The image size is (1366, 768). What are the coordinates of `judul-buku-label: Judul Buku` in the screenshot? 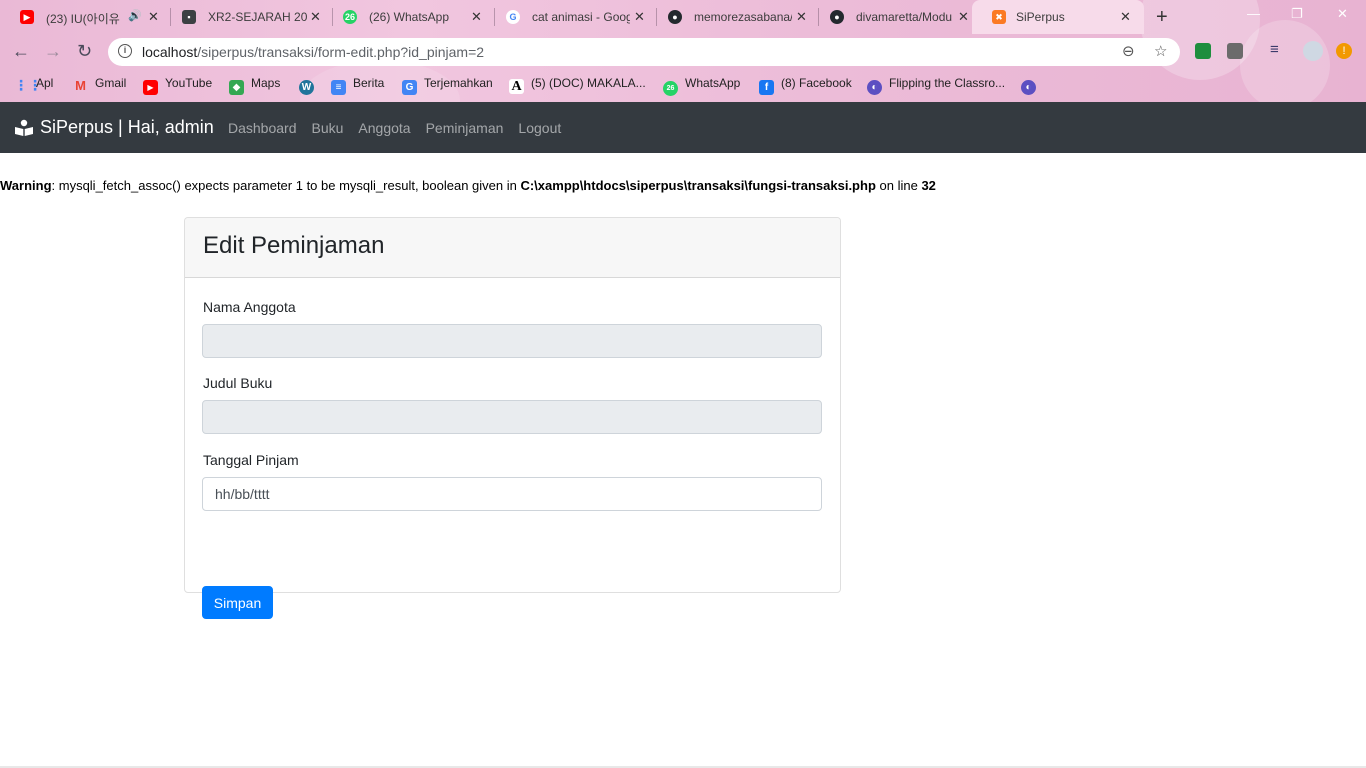 It's located at (238, 383).